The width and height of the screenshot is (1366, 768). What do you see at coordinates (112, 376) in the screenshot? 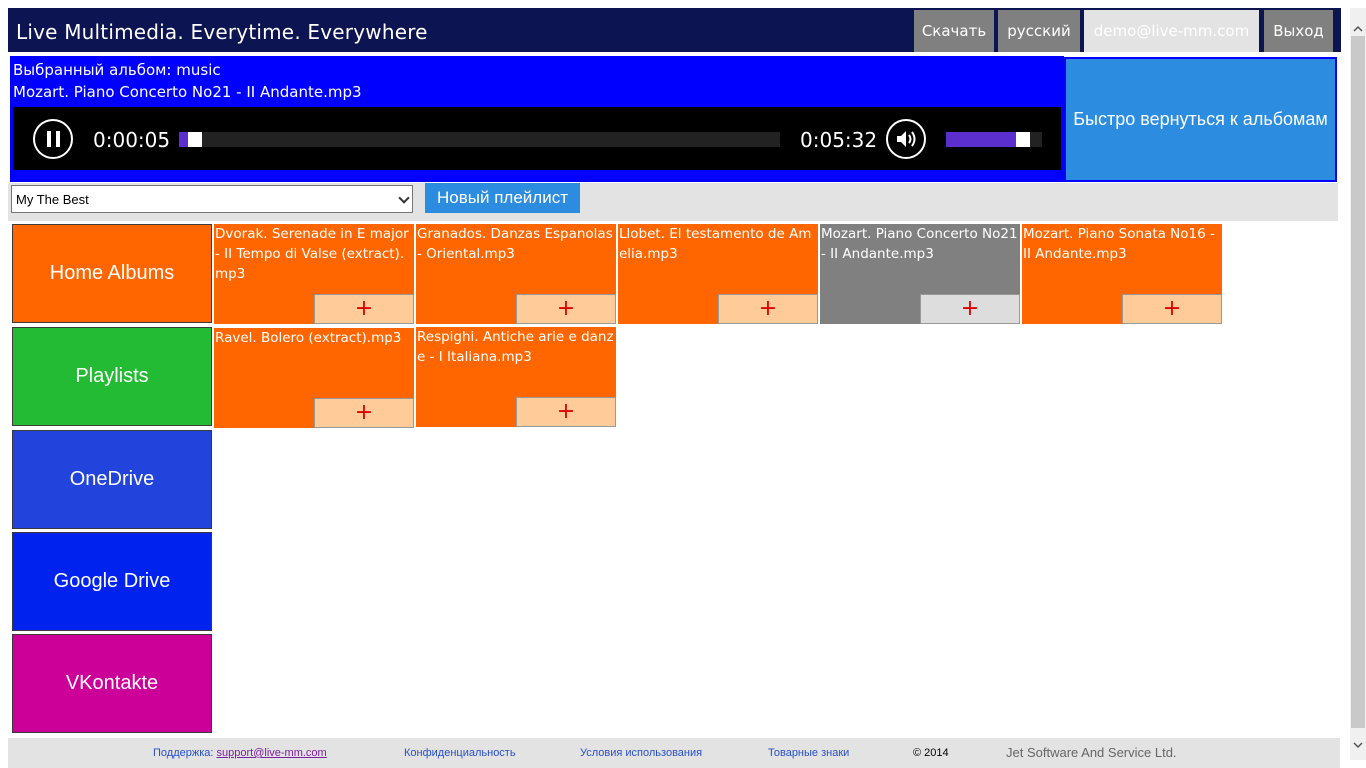
I see `sidebar-item-playlists: Playlists` at bounding box center [112, 376].